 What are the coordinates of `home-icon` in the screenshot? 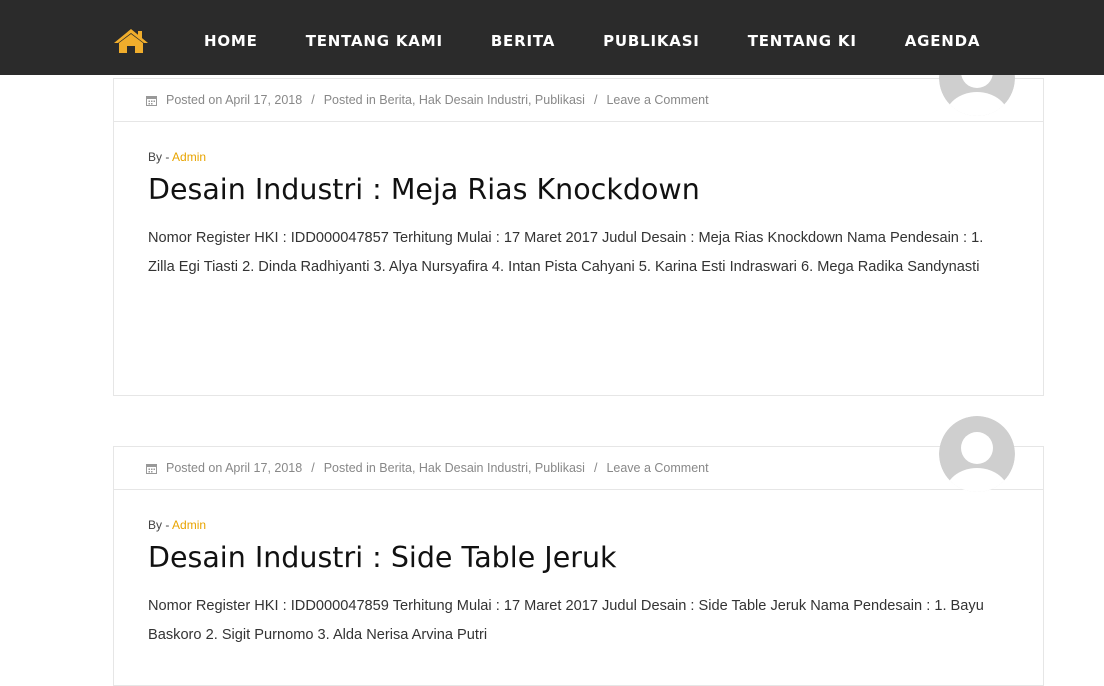 It's located at (131, 41).